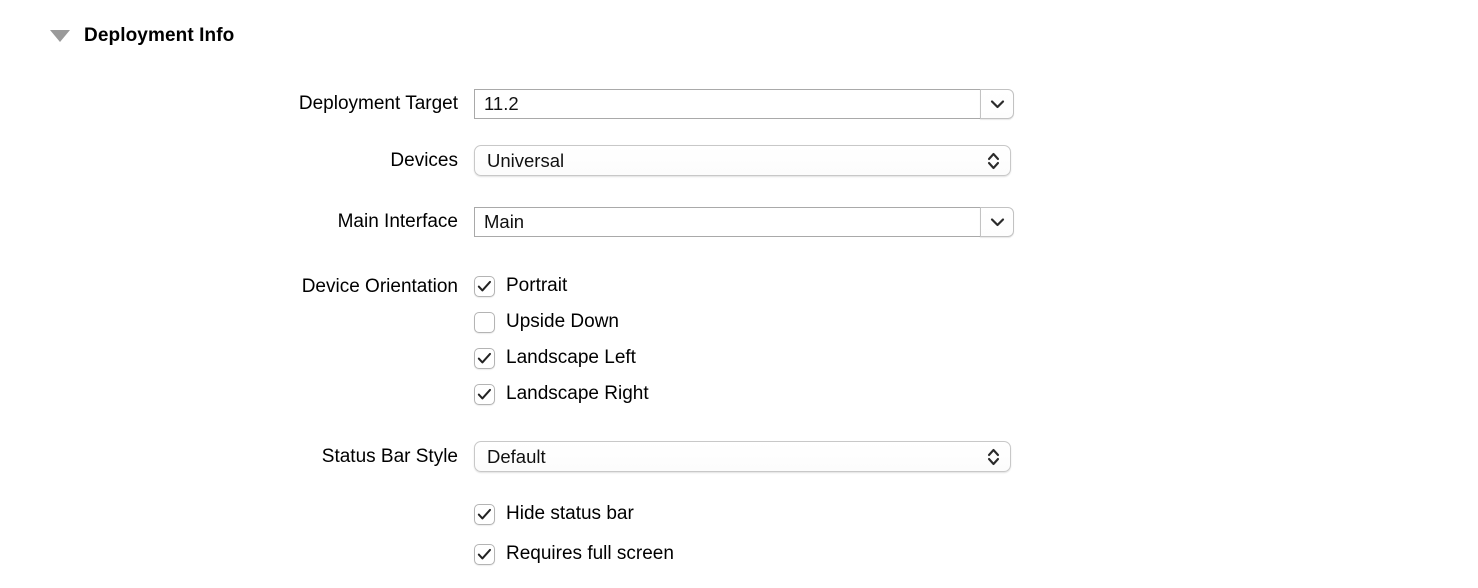 Image resolution: width=1478 pixels, height=588 pixels. I want to click on checkbox-upside-down, so click(484, 322).